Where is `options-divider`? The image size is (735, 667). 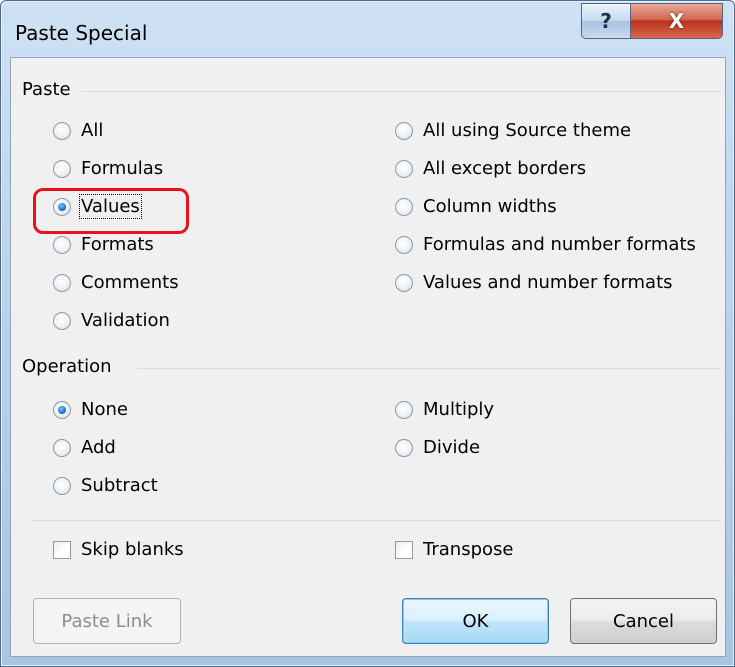 options-divider is located at coordinates (376, 520).